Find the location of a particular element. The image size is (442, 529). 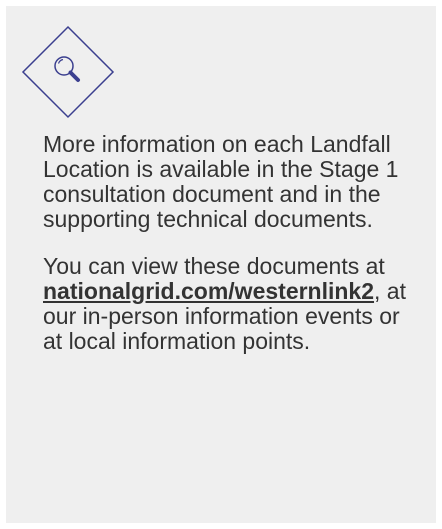

paragraph-lead-text: You can view these documents at is located at coordinates (214, 266).